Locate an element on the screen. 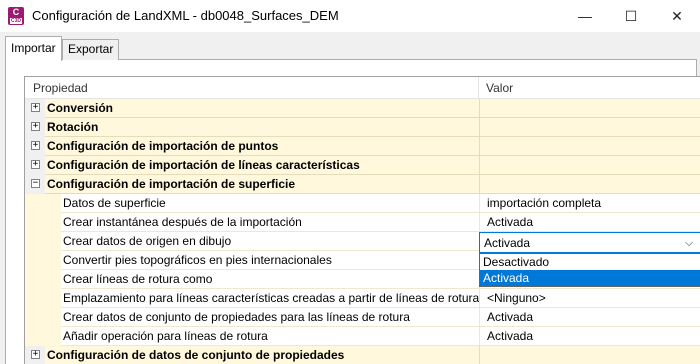  minimize-icon: — is located at coordinates (585, 16).